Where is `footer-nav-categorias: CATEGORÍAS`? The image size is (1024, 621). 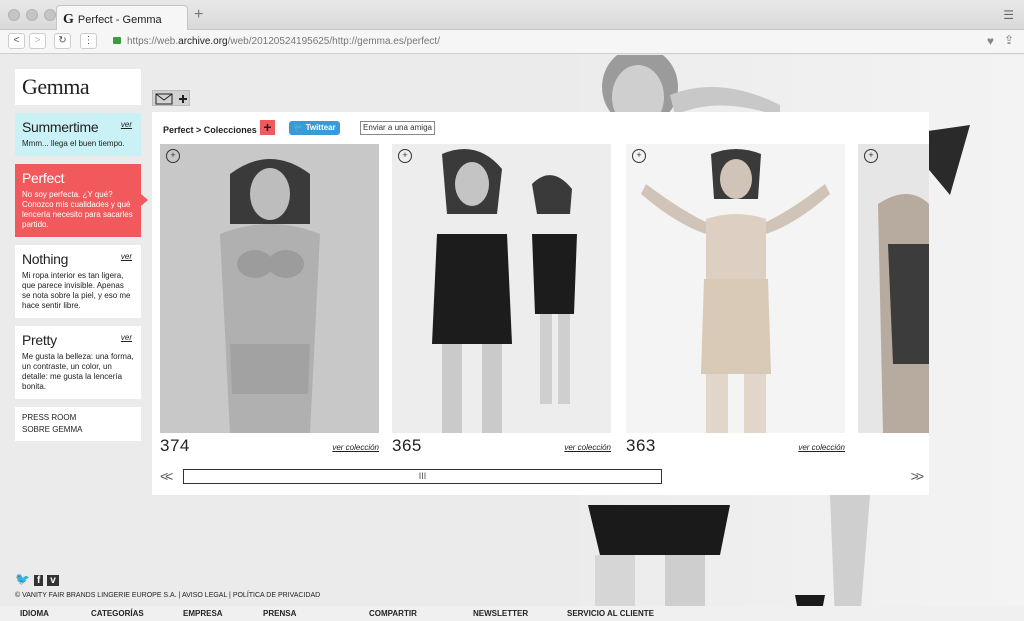
footer-nav-categorias: CATEGORÍAS is located at coordinates (117, 613).